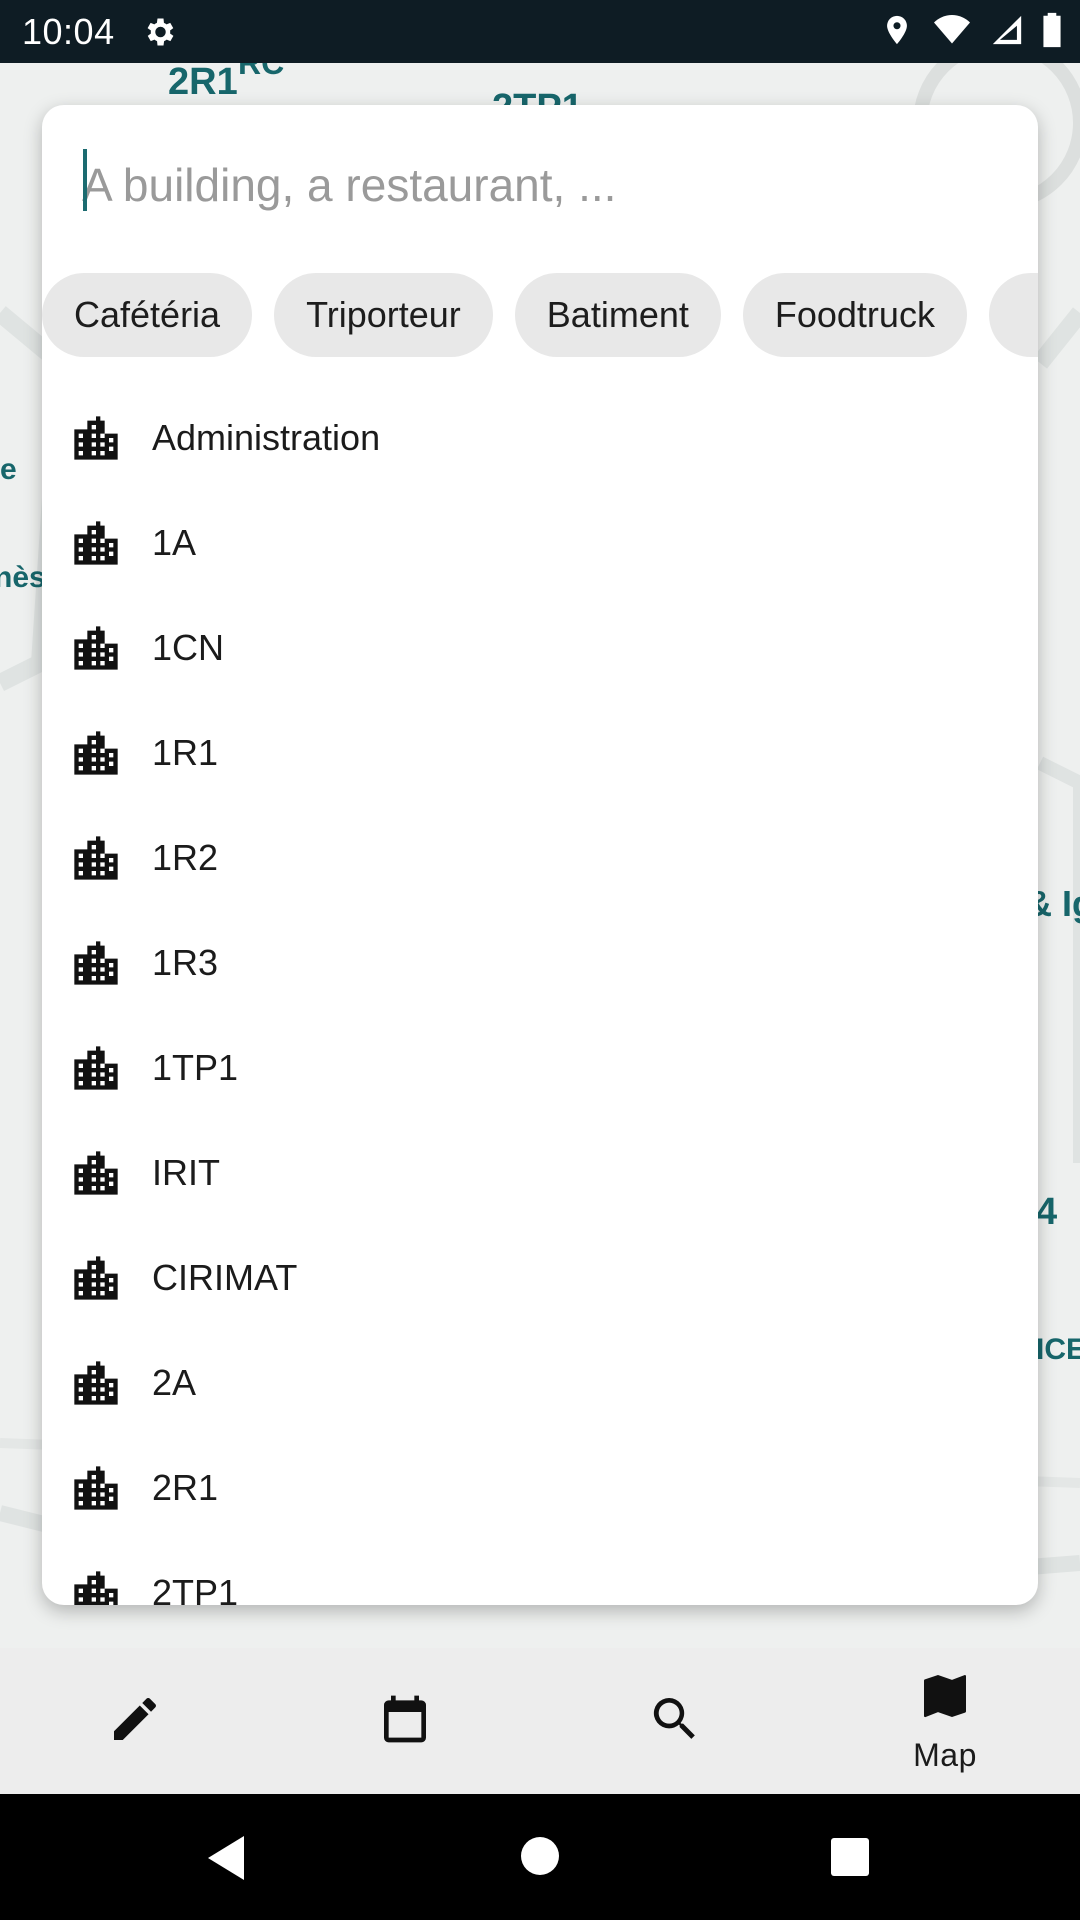  I want to click on filter-chips: Cafétéria Triporteur Batiment Foodtruck, so click(540, 315).